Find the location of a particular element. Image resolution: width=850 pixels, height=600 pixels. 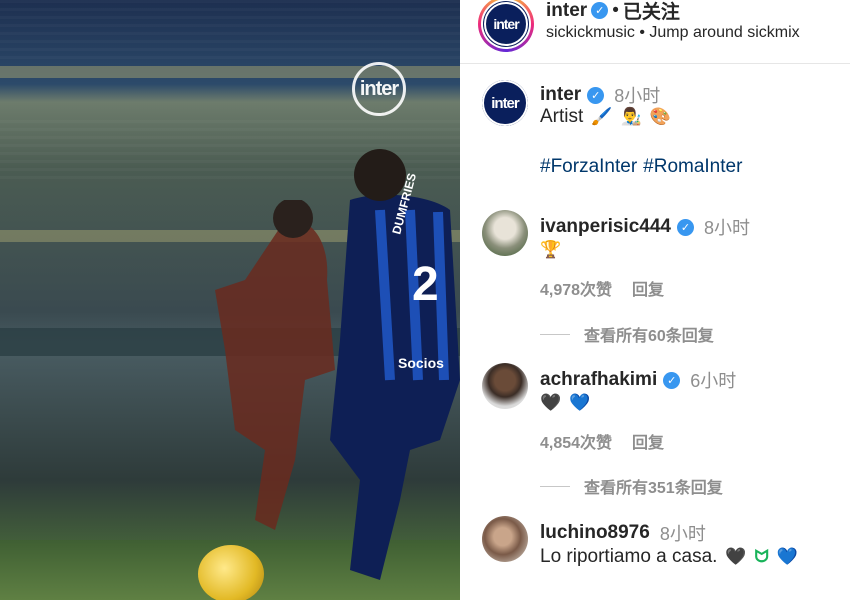

comment-text: 🏆 is located at coordinates (550, 250).